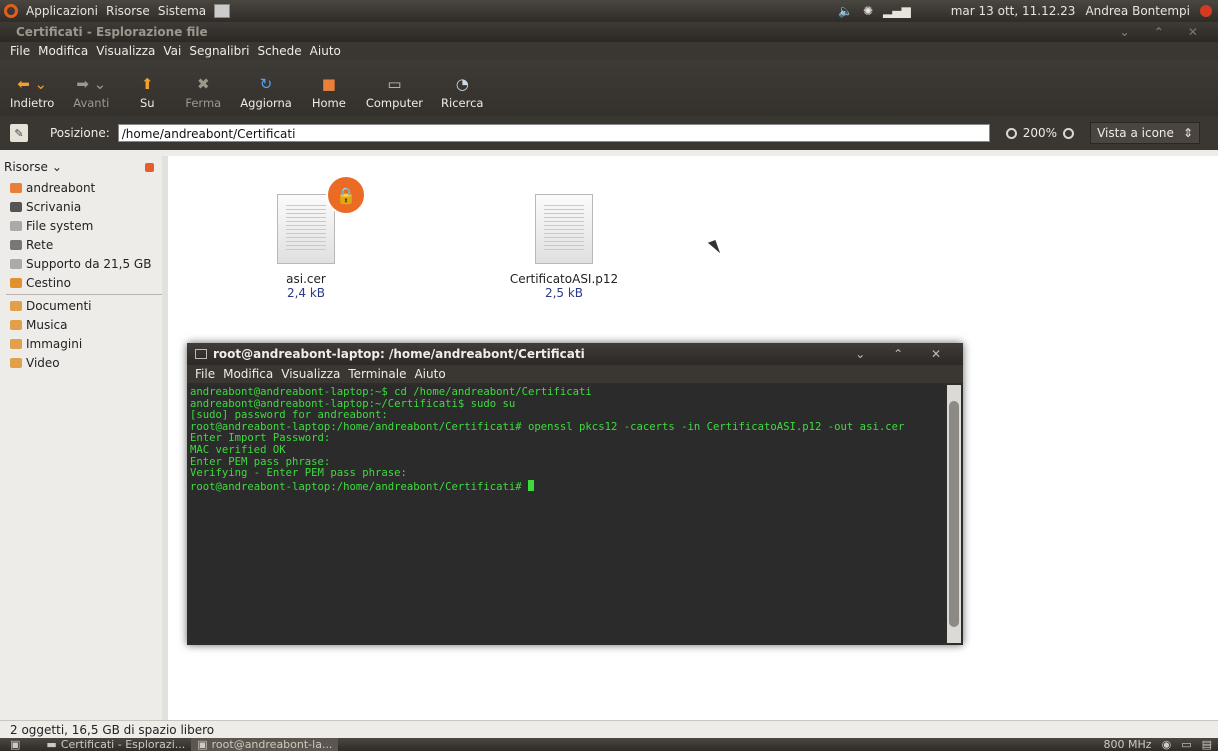 The height and width of the screenshot is (751, 1218). I want to click on arrow-right-icon: ➡ ⌄, so click(91, 84).